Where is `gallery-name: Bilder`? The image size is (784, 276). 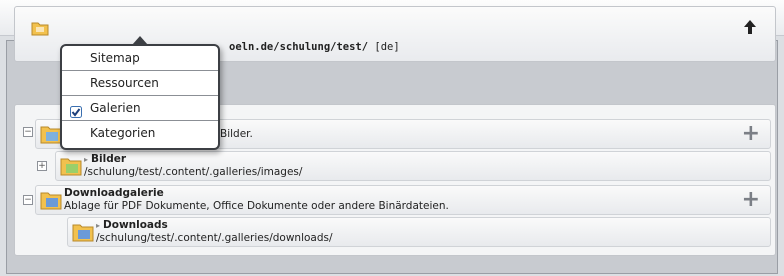 gallery-name: Bilder is located at coordinates (109, 159).